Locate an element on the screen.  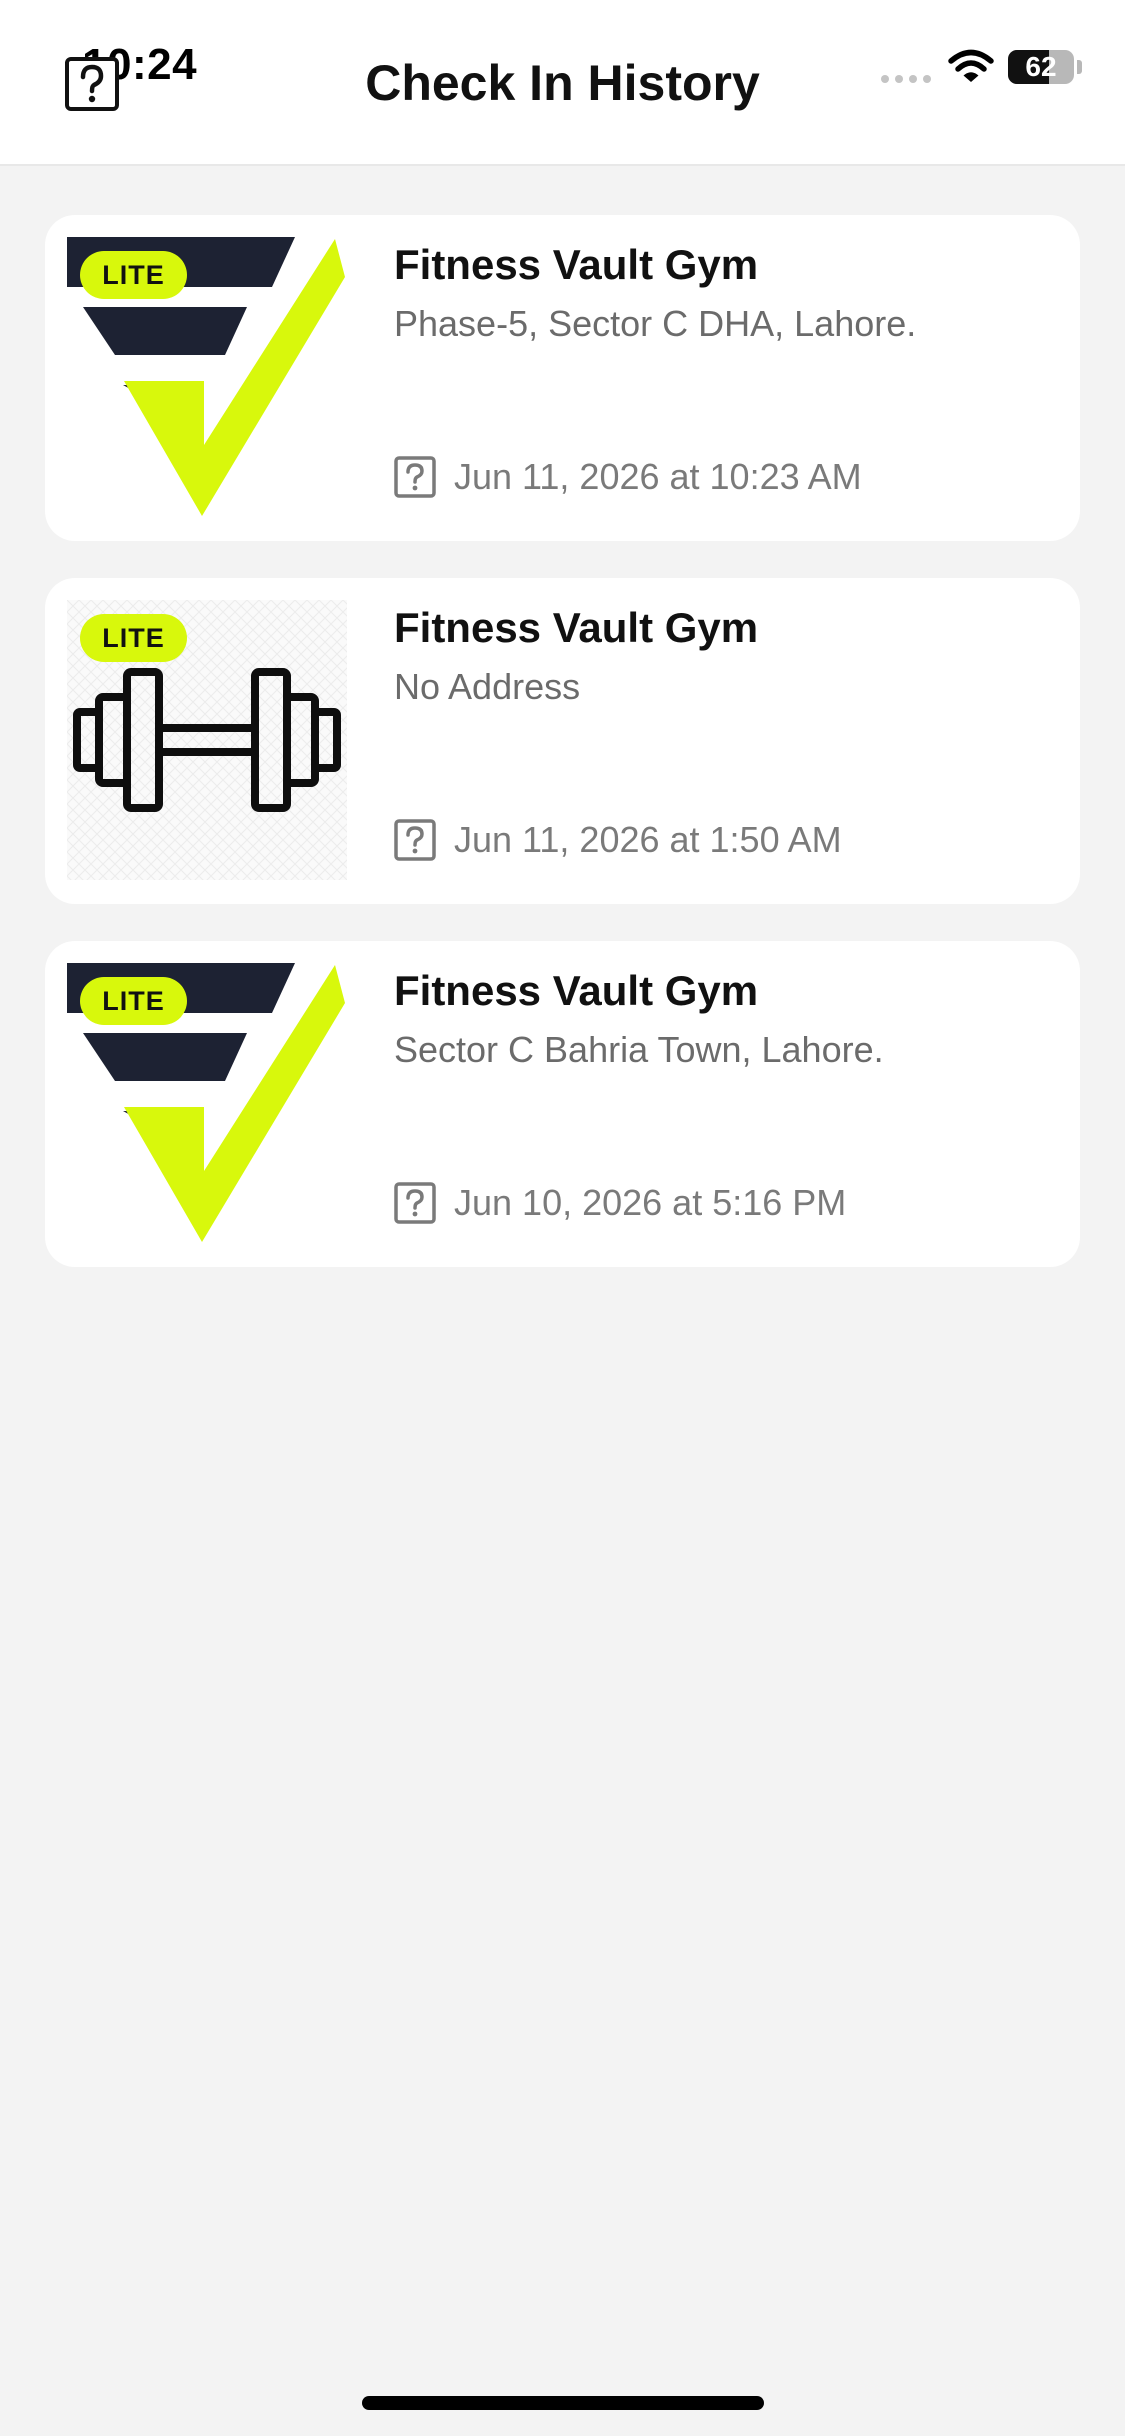
gym-address: Phase-5, Sector C DHA, Lahore. is located at coordinates (655, 323).